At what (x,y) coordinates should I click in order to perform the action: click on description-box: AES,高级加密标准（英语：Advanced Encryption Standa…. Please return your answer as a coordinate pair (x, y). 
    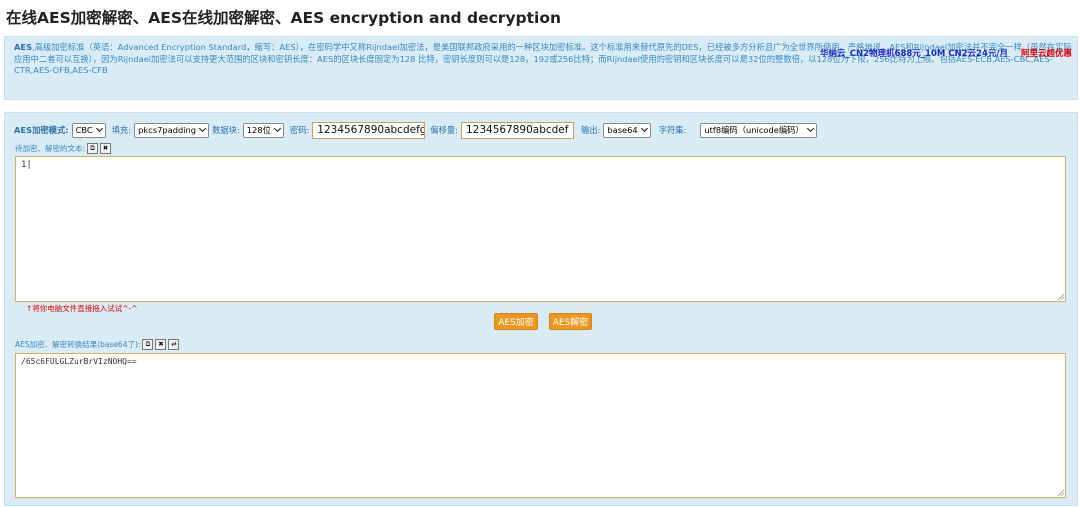
    Looking at the image, I should click on (541, 68).